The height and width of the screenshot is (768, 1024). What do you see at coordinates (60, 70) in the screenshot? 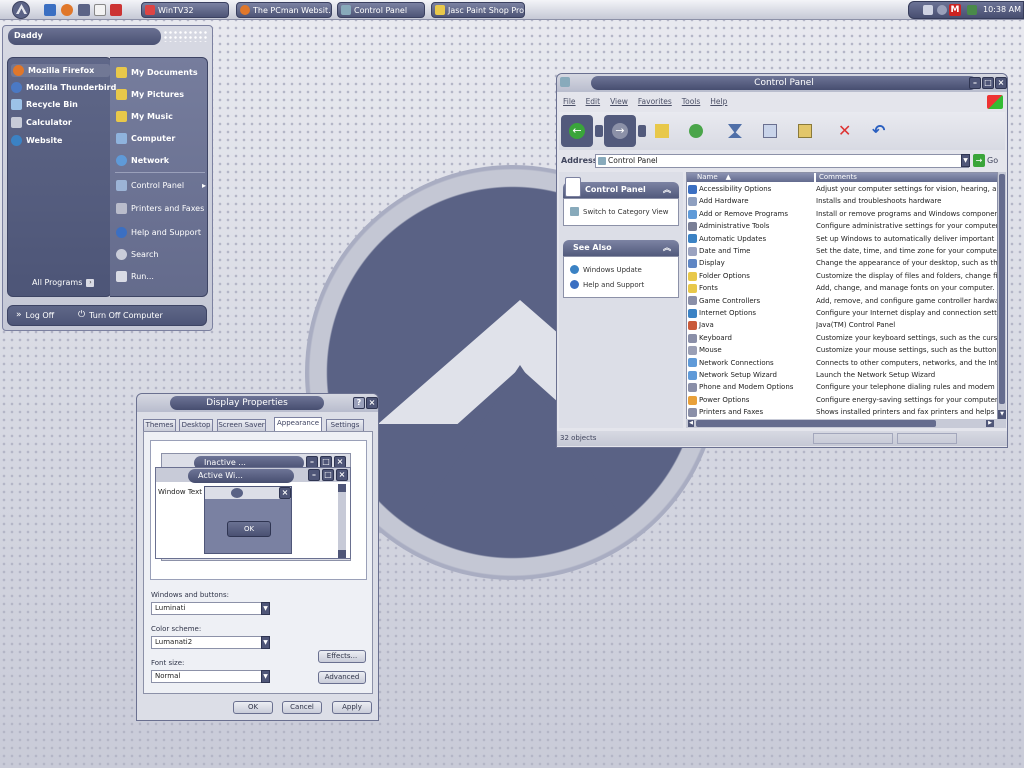
I see `menu-item-firefox: Mozilla Firefox` at bounding box center [60, 70].